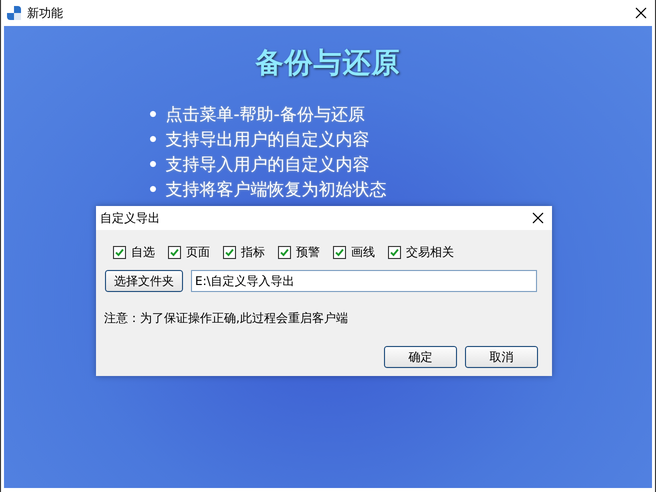  I want to click on option-label: 画线, so click(363, 252).